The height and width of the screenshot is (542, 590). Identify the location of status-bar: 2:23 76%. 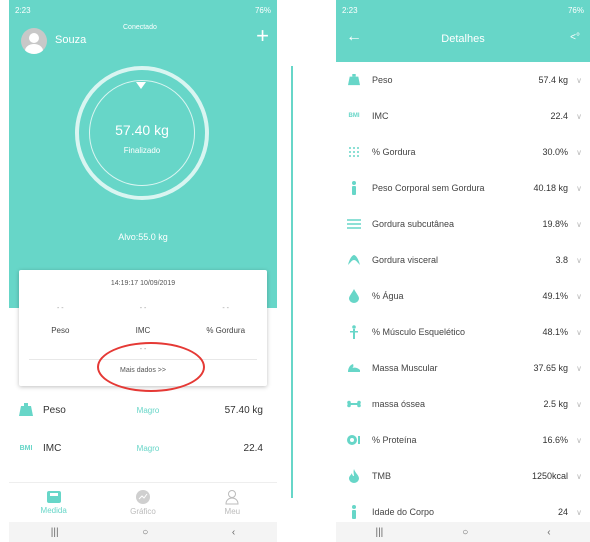
(143, 10).